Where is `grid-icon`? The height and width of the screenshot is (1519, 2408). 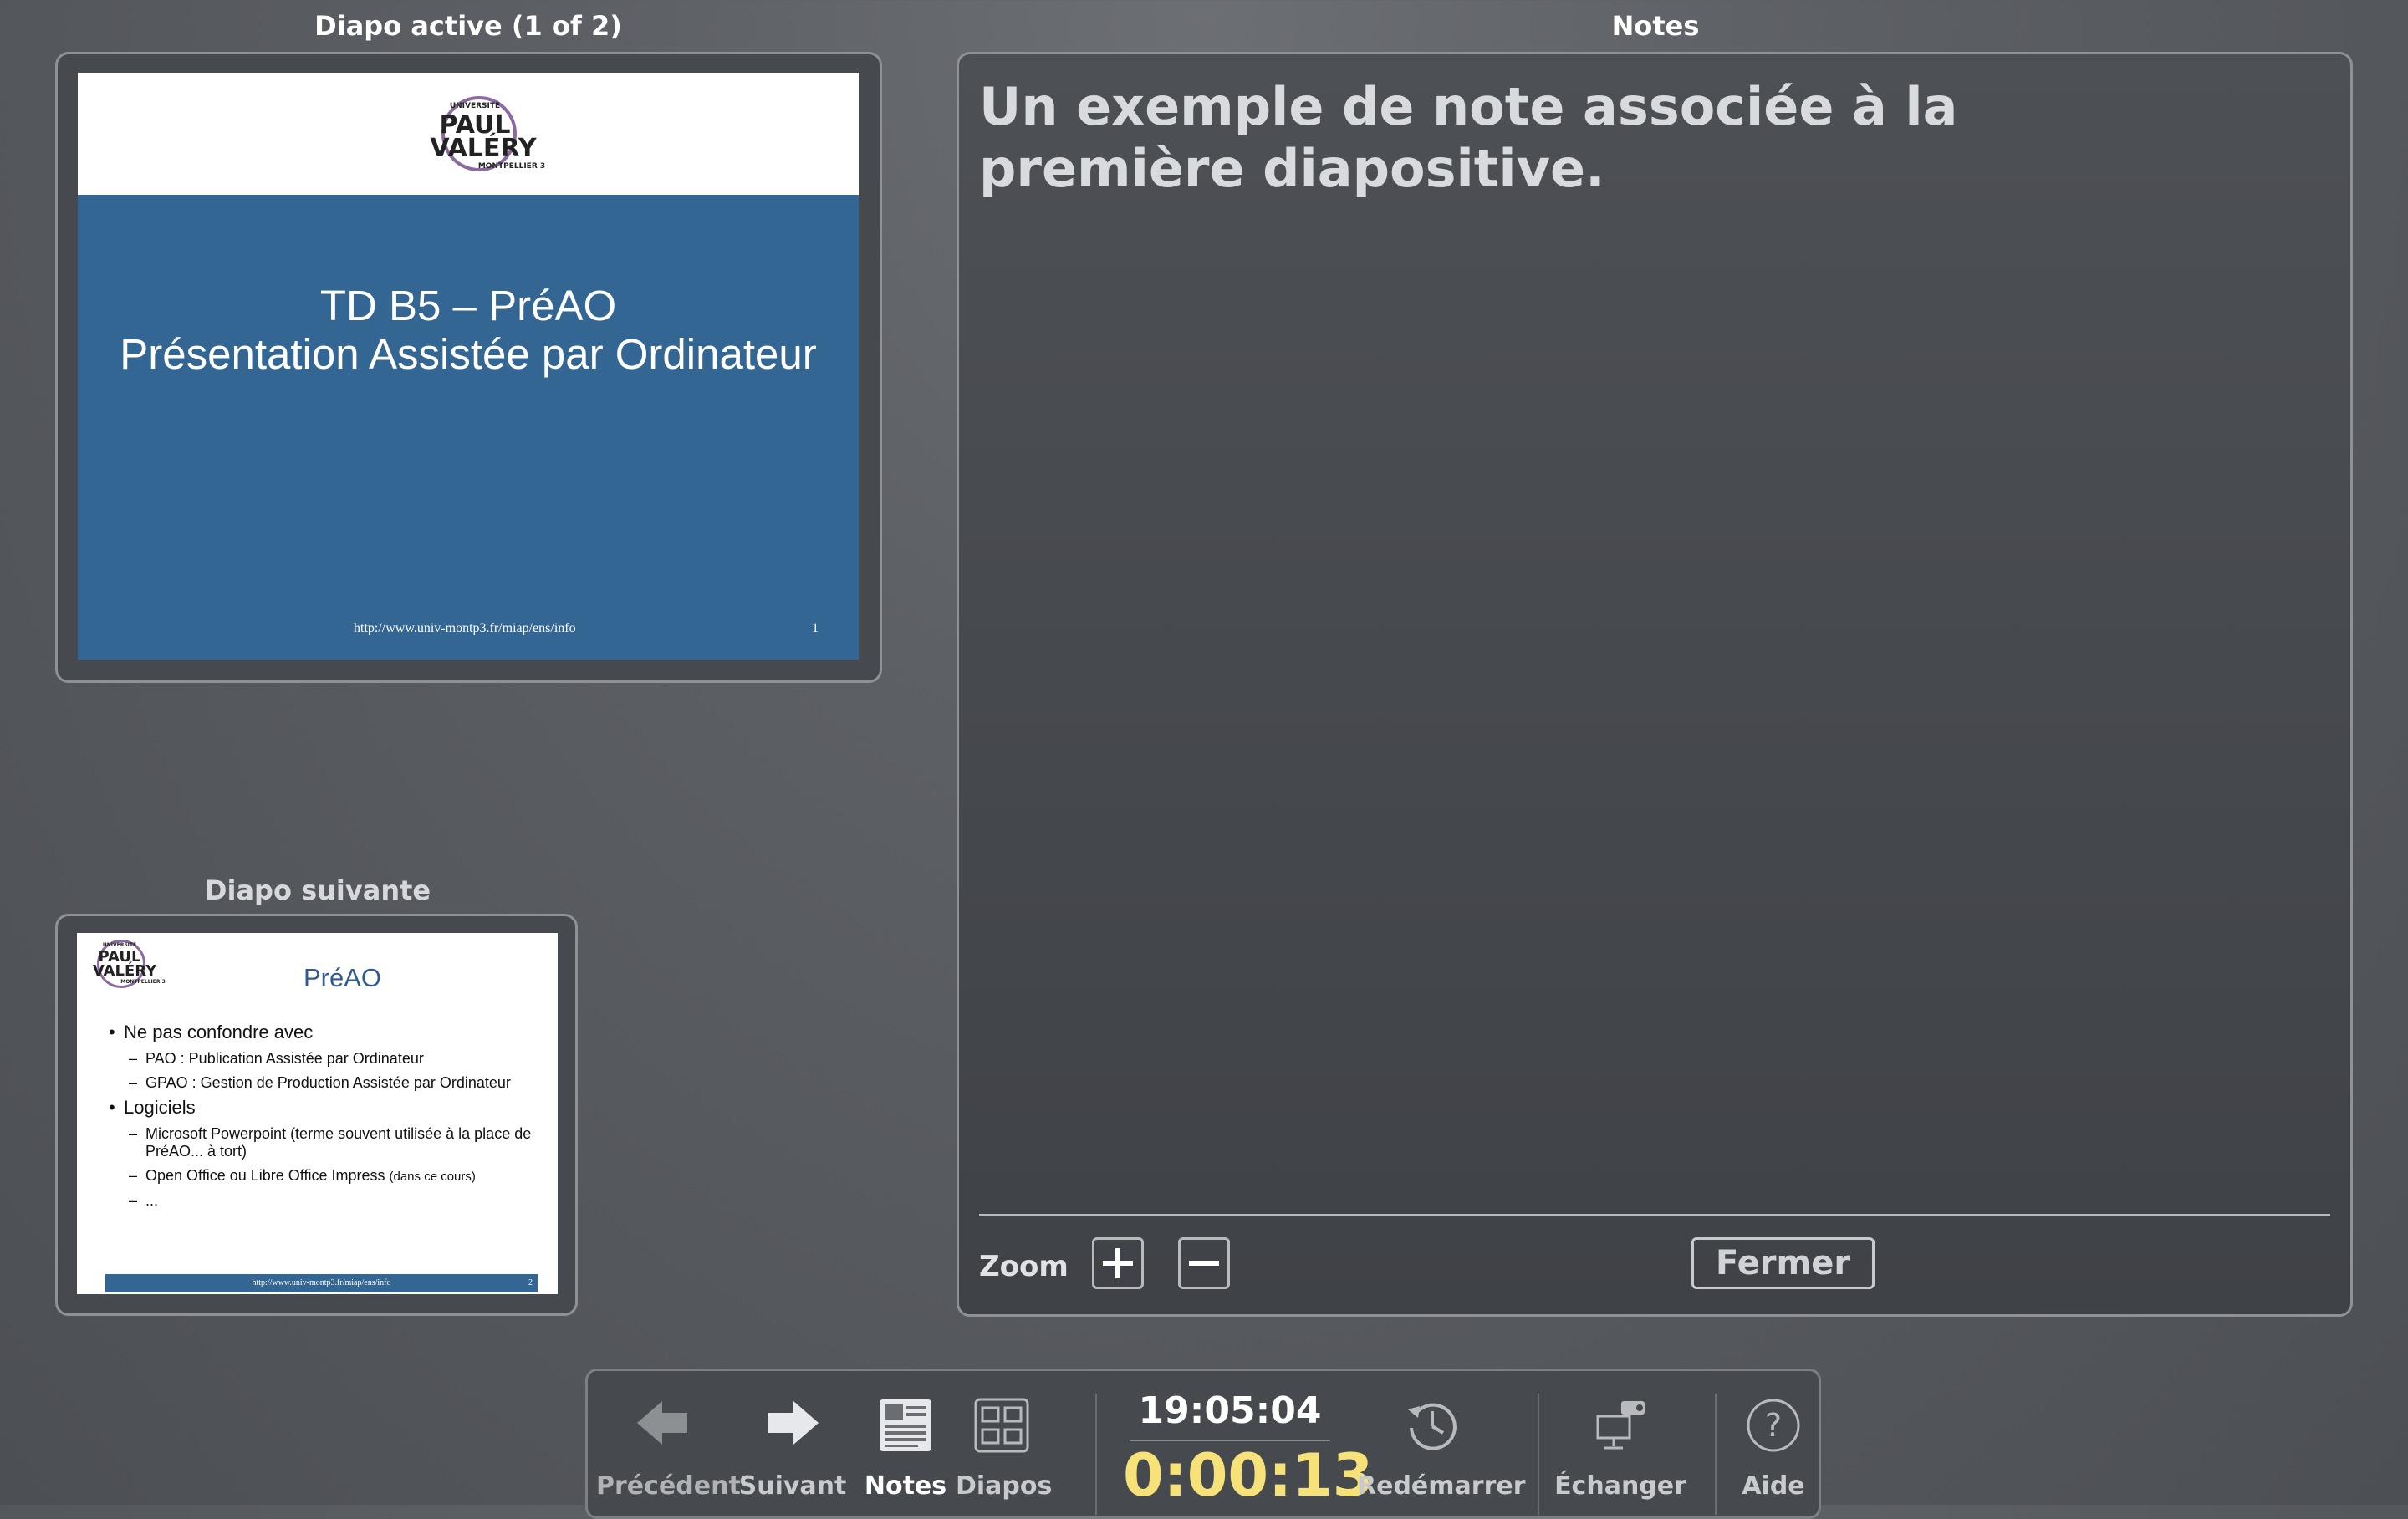
grid-icon is located at coordinates (1002, 1425).